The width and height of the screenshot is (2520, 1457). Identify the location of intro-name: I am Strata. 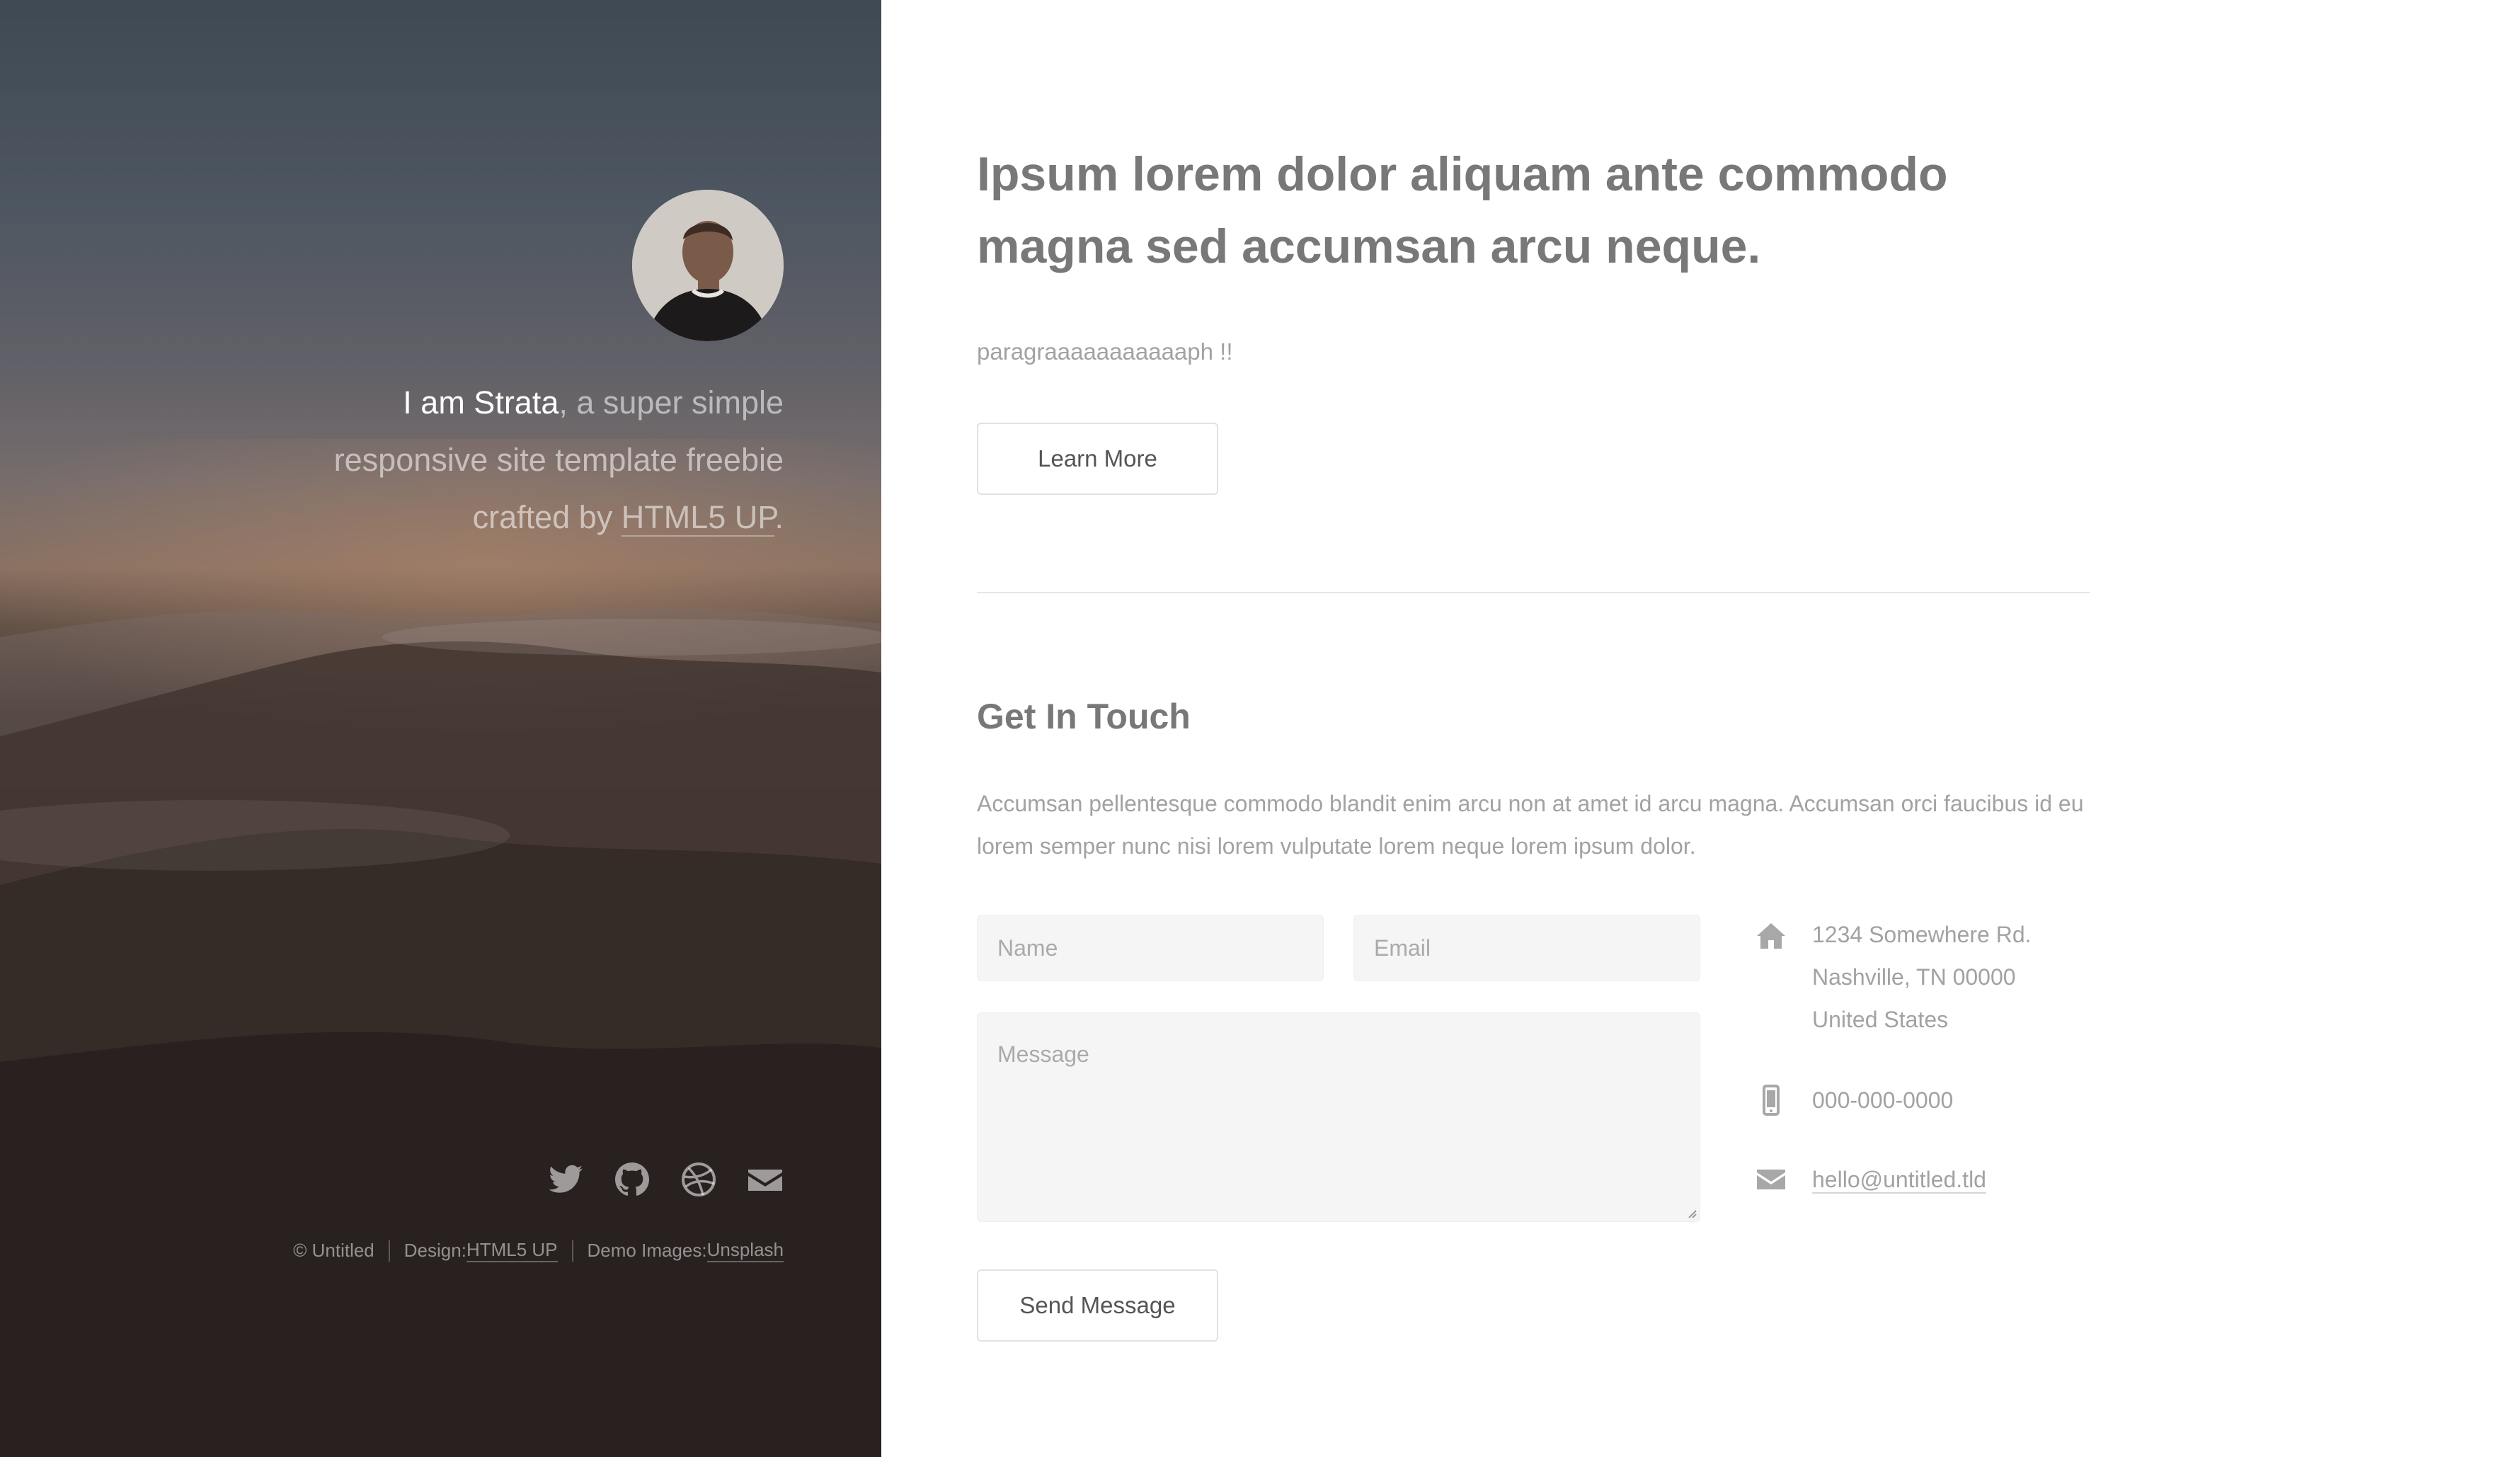
(481, 402).